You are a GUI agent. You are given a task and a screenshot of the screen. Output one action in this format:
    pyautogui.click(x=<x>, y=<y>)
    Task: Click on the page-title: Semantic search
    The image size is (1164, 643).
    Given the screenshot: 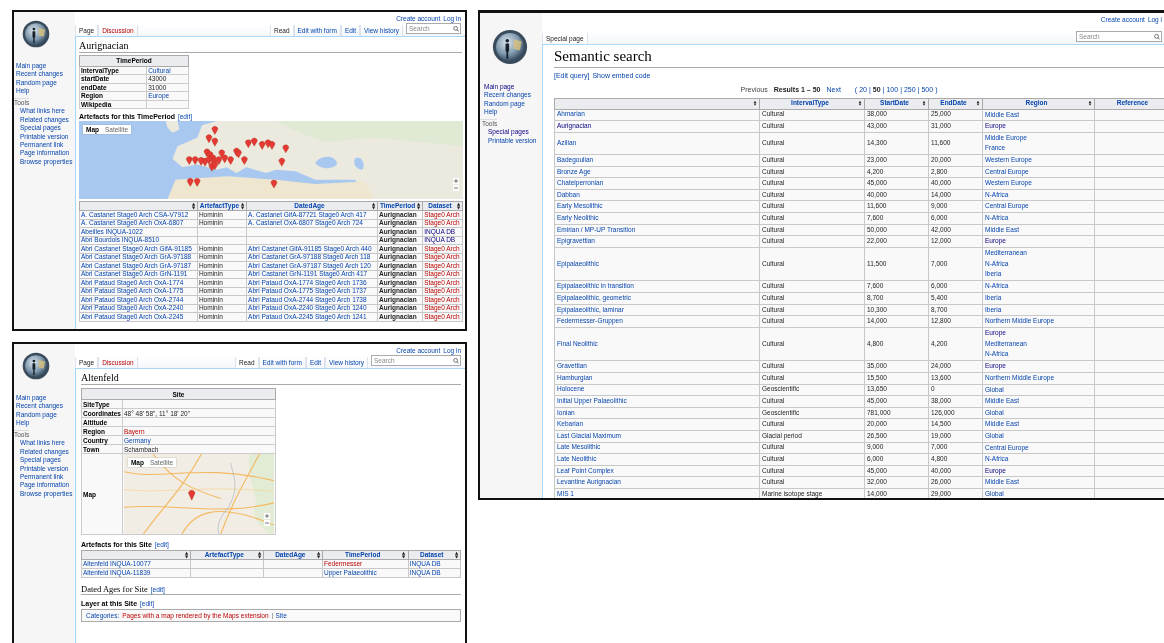 What is the action you would take?
    pyautogui.click(x=859, y=57)
    